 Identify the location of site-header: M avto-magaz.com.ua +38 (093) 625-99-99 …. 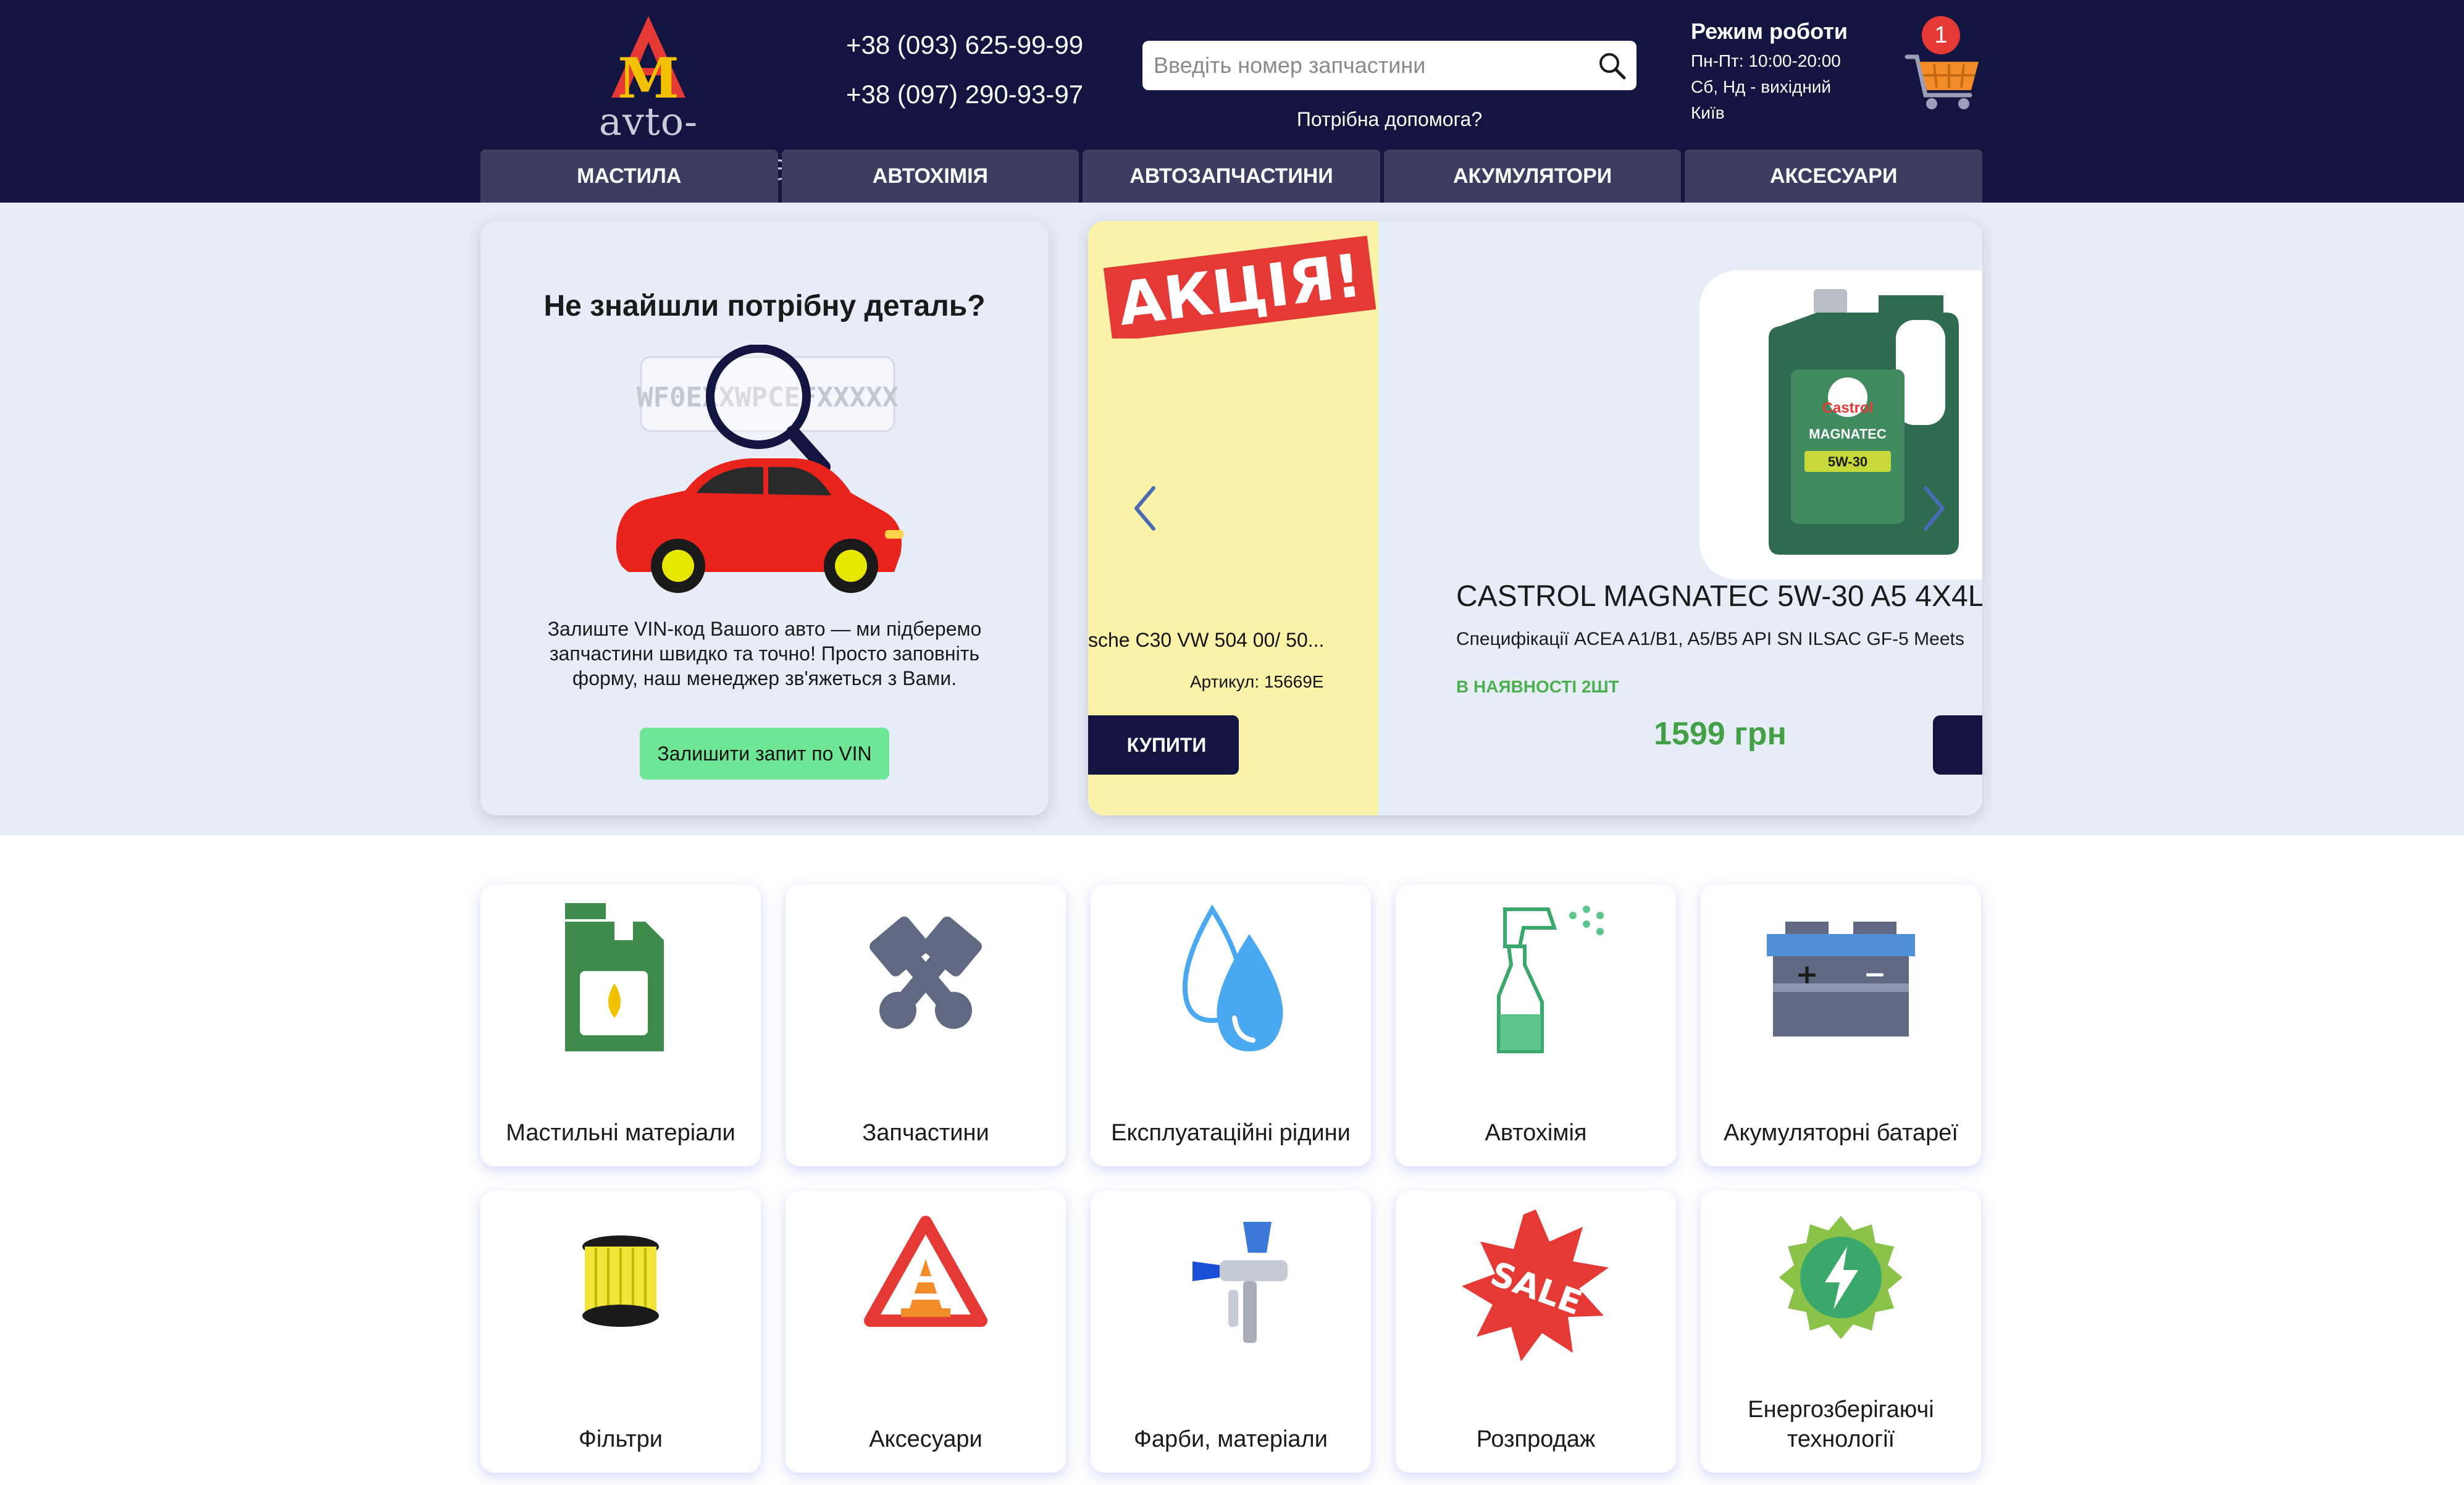
(1232, 101).